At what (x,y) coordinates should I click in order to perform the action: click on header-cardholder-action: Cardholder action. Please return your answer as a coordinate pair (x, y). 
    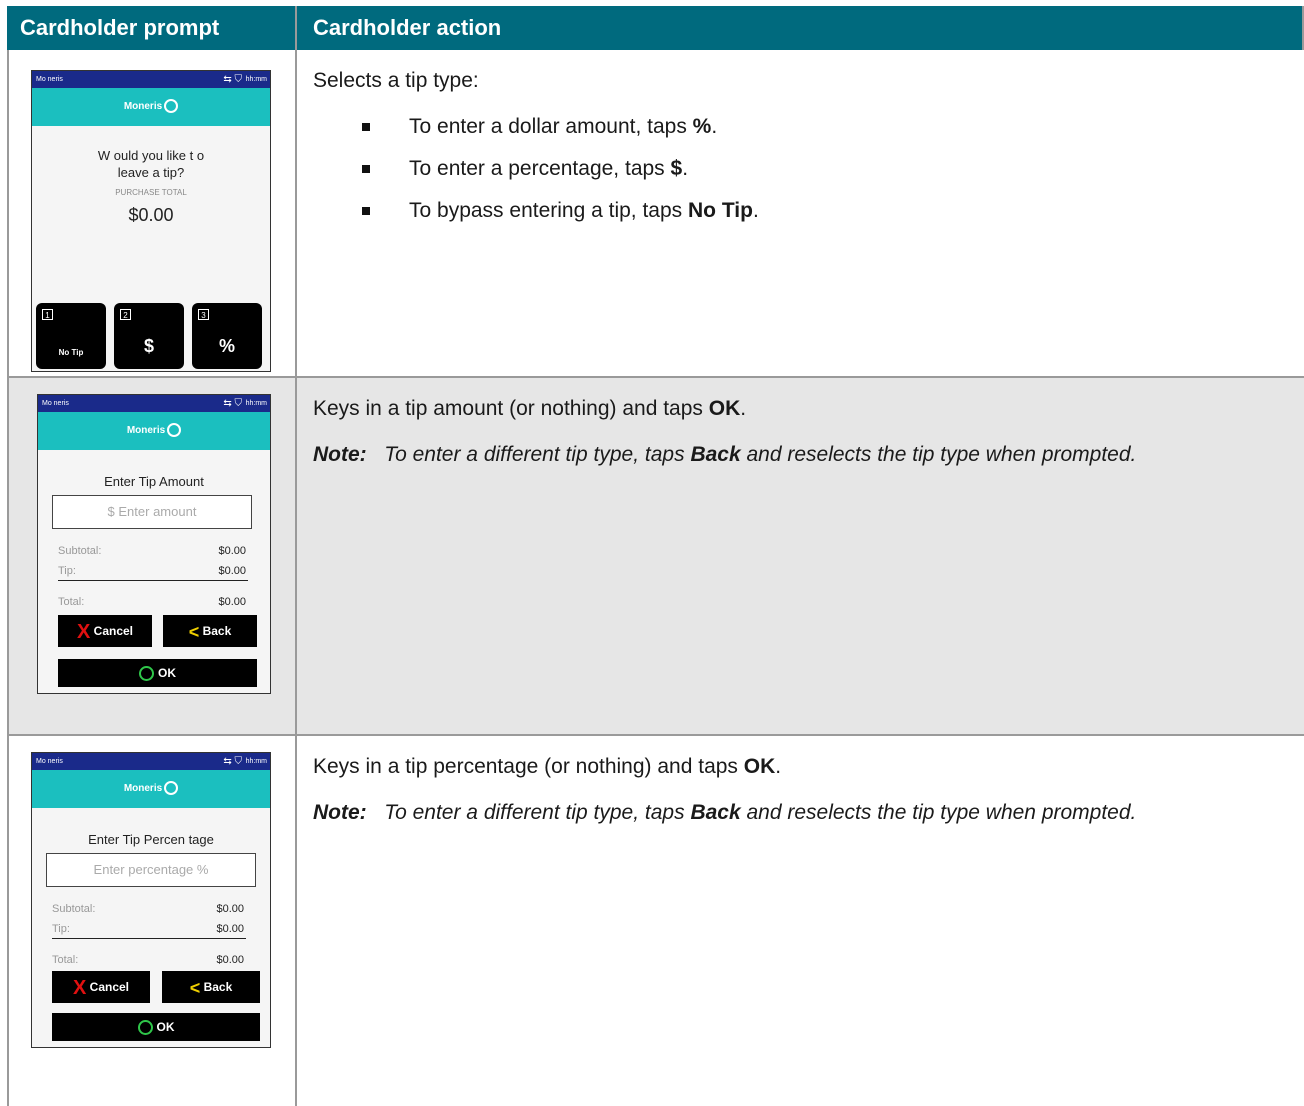
    Looking at the image, I should click on (800, 28).